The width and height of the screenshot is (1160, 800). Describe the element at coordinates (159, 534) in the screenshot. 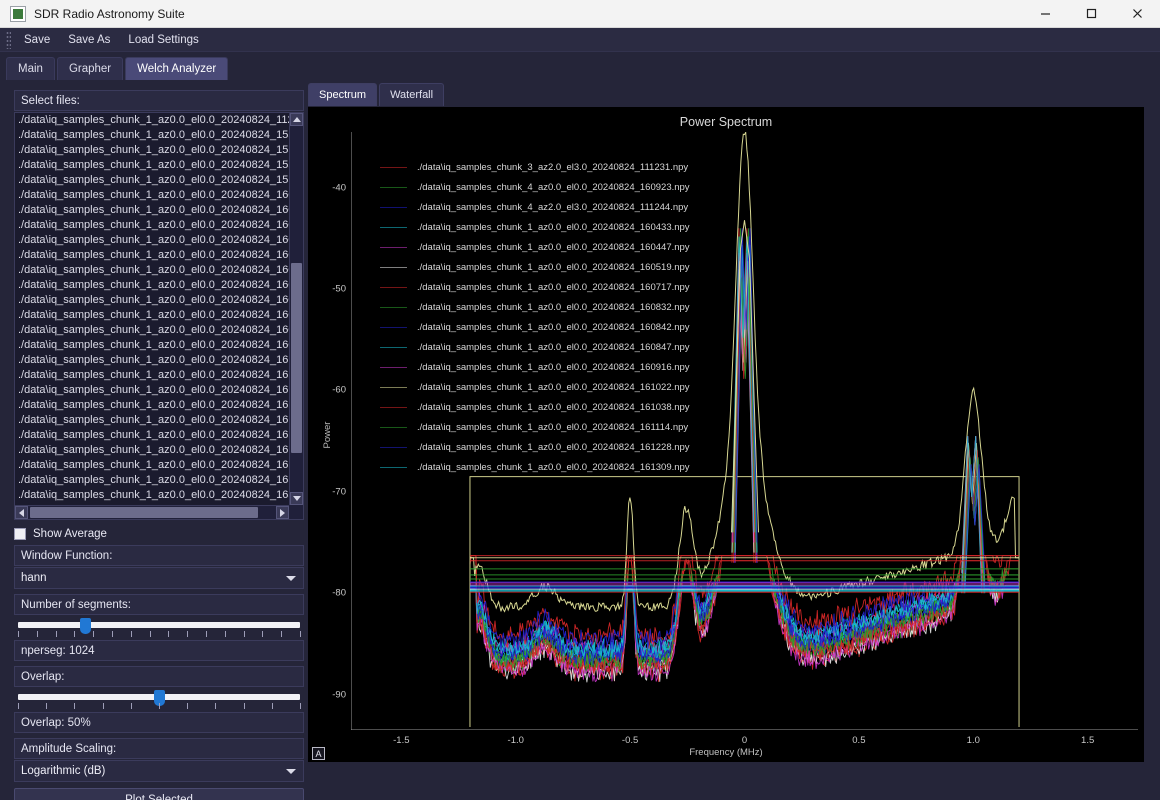

I see `show-average-checkbox-row: Show Average` at that location.